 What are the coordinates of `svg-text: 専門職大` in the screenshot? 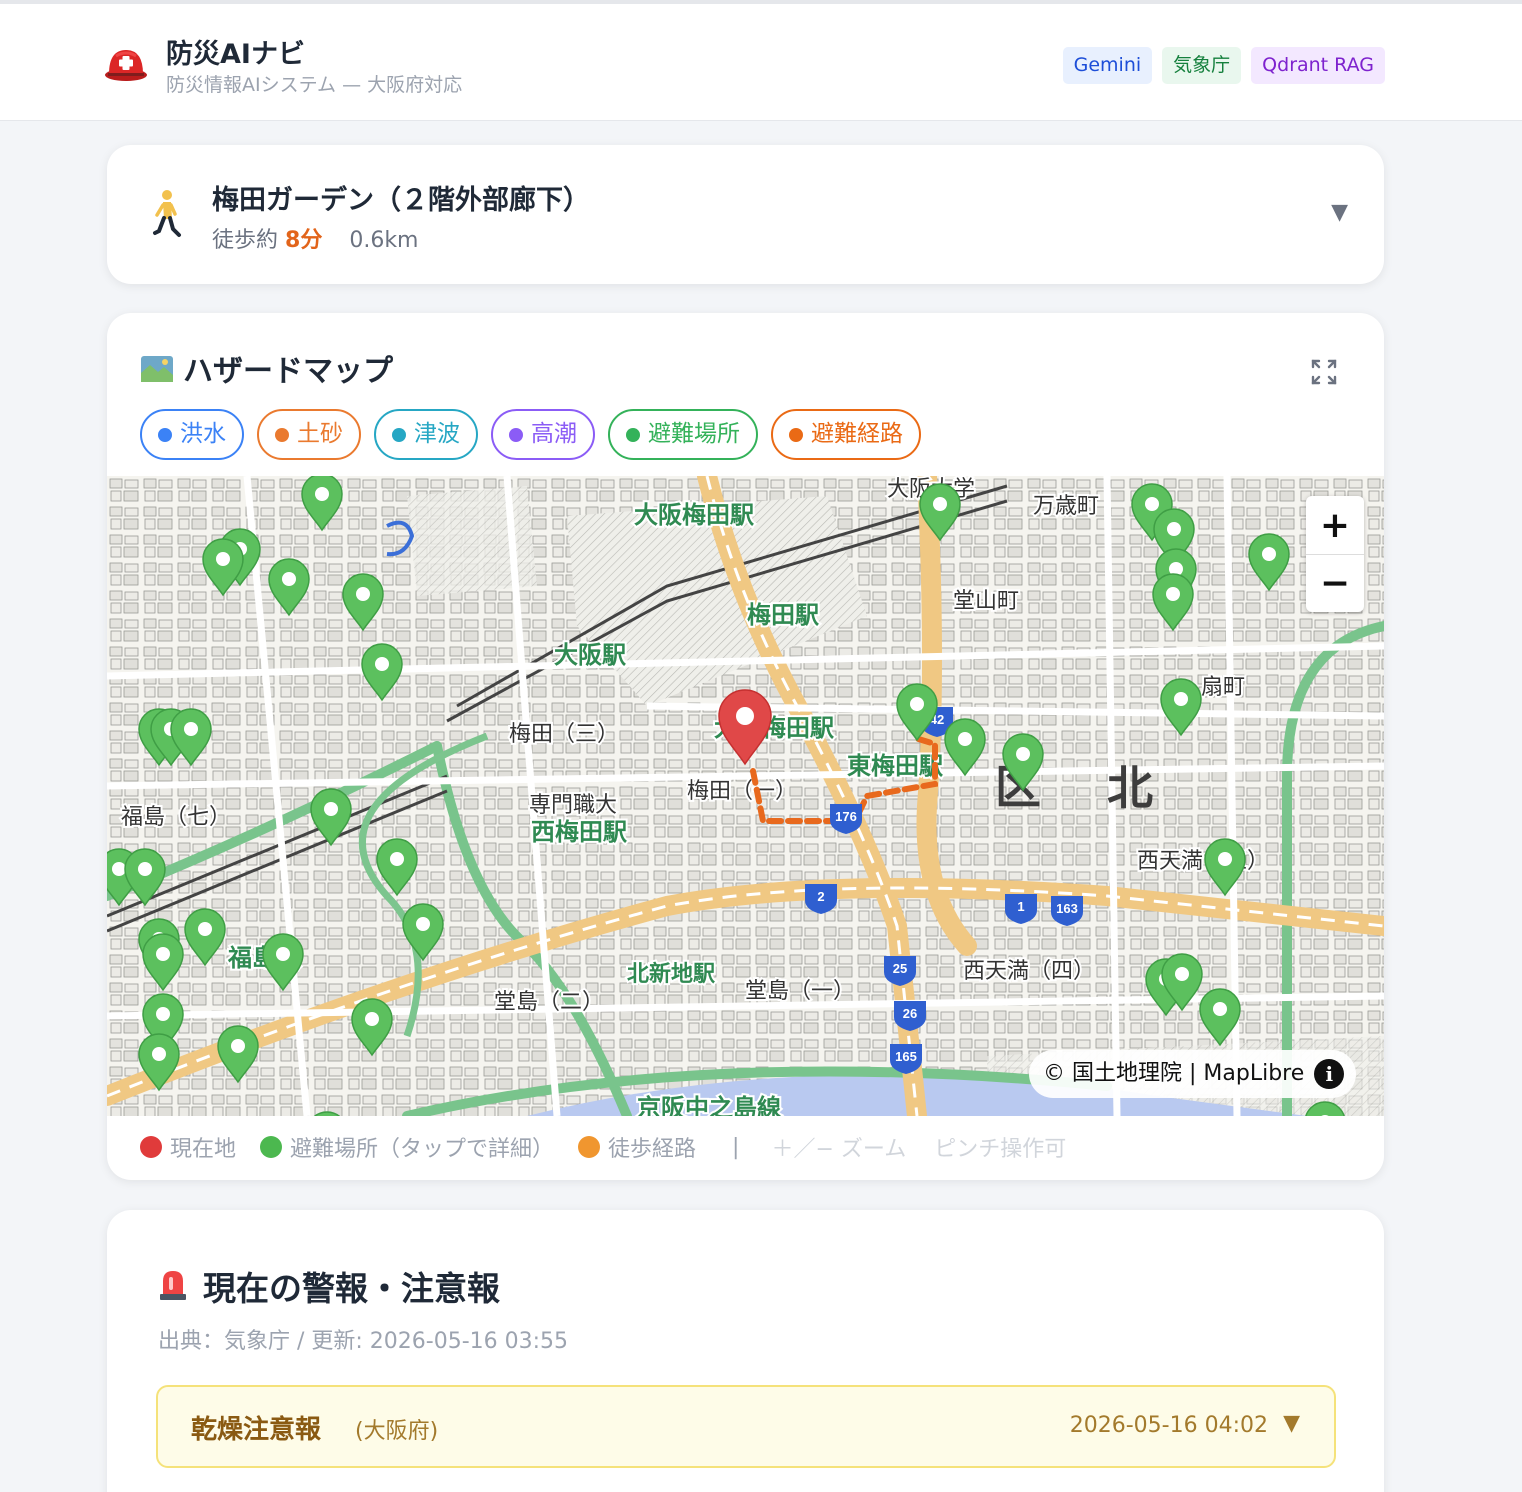 It's located at (573, 804).